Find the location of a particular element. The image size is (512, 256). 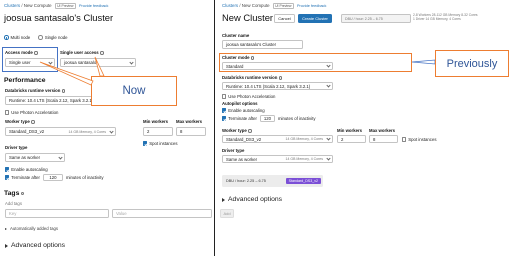

previously-callout-arrow is located at coordinates (423, 62).